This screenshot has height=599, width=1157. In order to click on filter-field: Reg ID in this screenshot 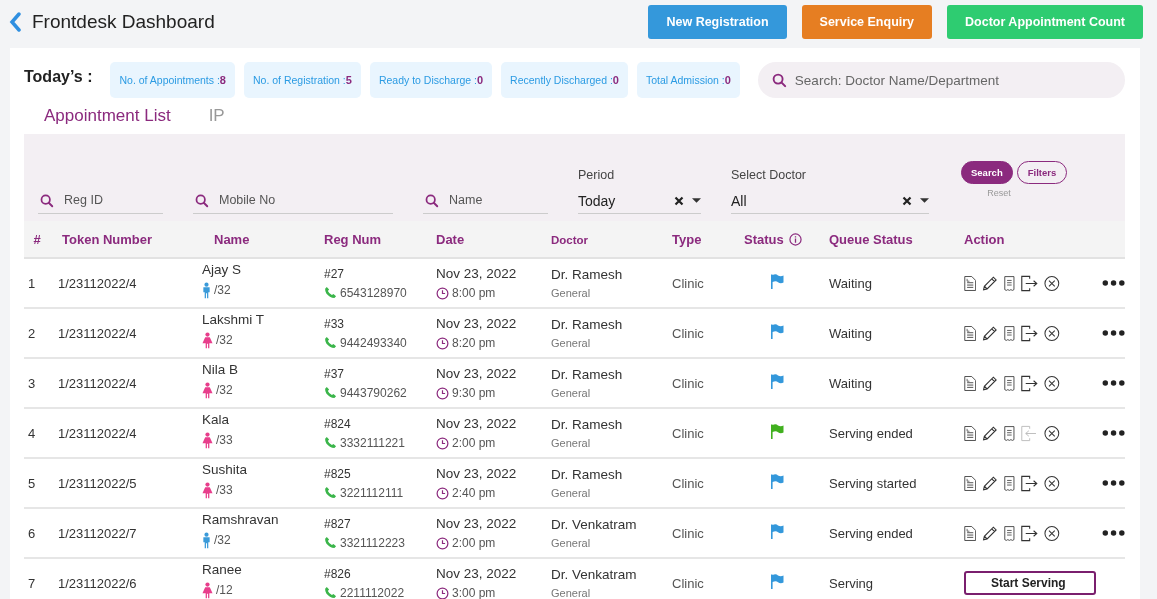, I will do `click(100, 201)`.